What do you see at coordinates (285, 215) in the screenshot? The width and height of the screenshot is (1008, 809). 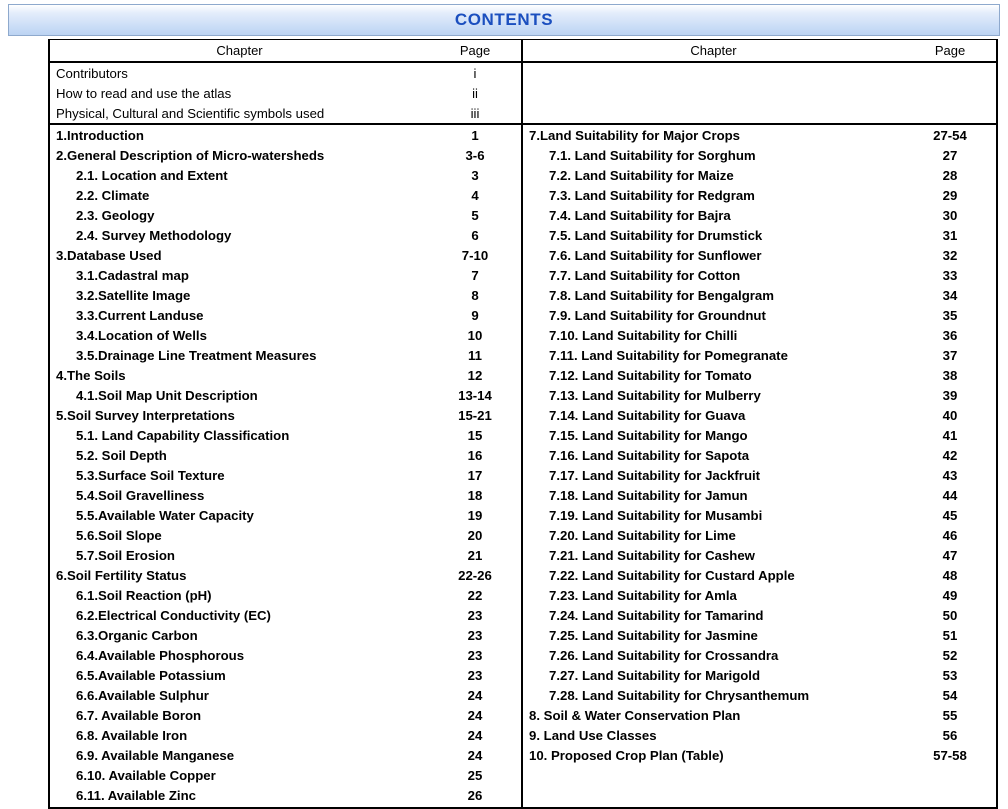 I see `toc-entry-row: 2.3. Geology 5` at bounding box center [285, 215].